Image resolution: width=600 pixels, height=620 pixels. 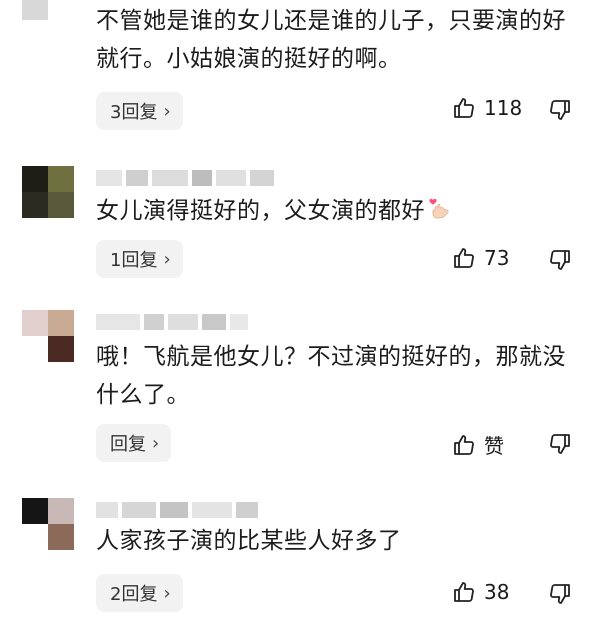 I want to click on comment-text: 不管她是谁的女儿还是谁的儿子，只要演的好就行。小姑娘演的挺好的啊。, so click(x=331, y=40).